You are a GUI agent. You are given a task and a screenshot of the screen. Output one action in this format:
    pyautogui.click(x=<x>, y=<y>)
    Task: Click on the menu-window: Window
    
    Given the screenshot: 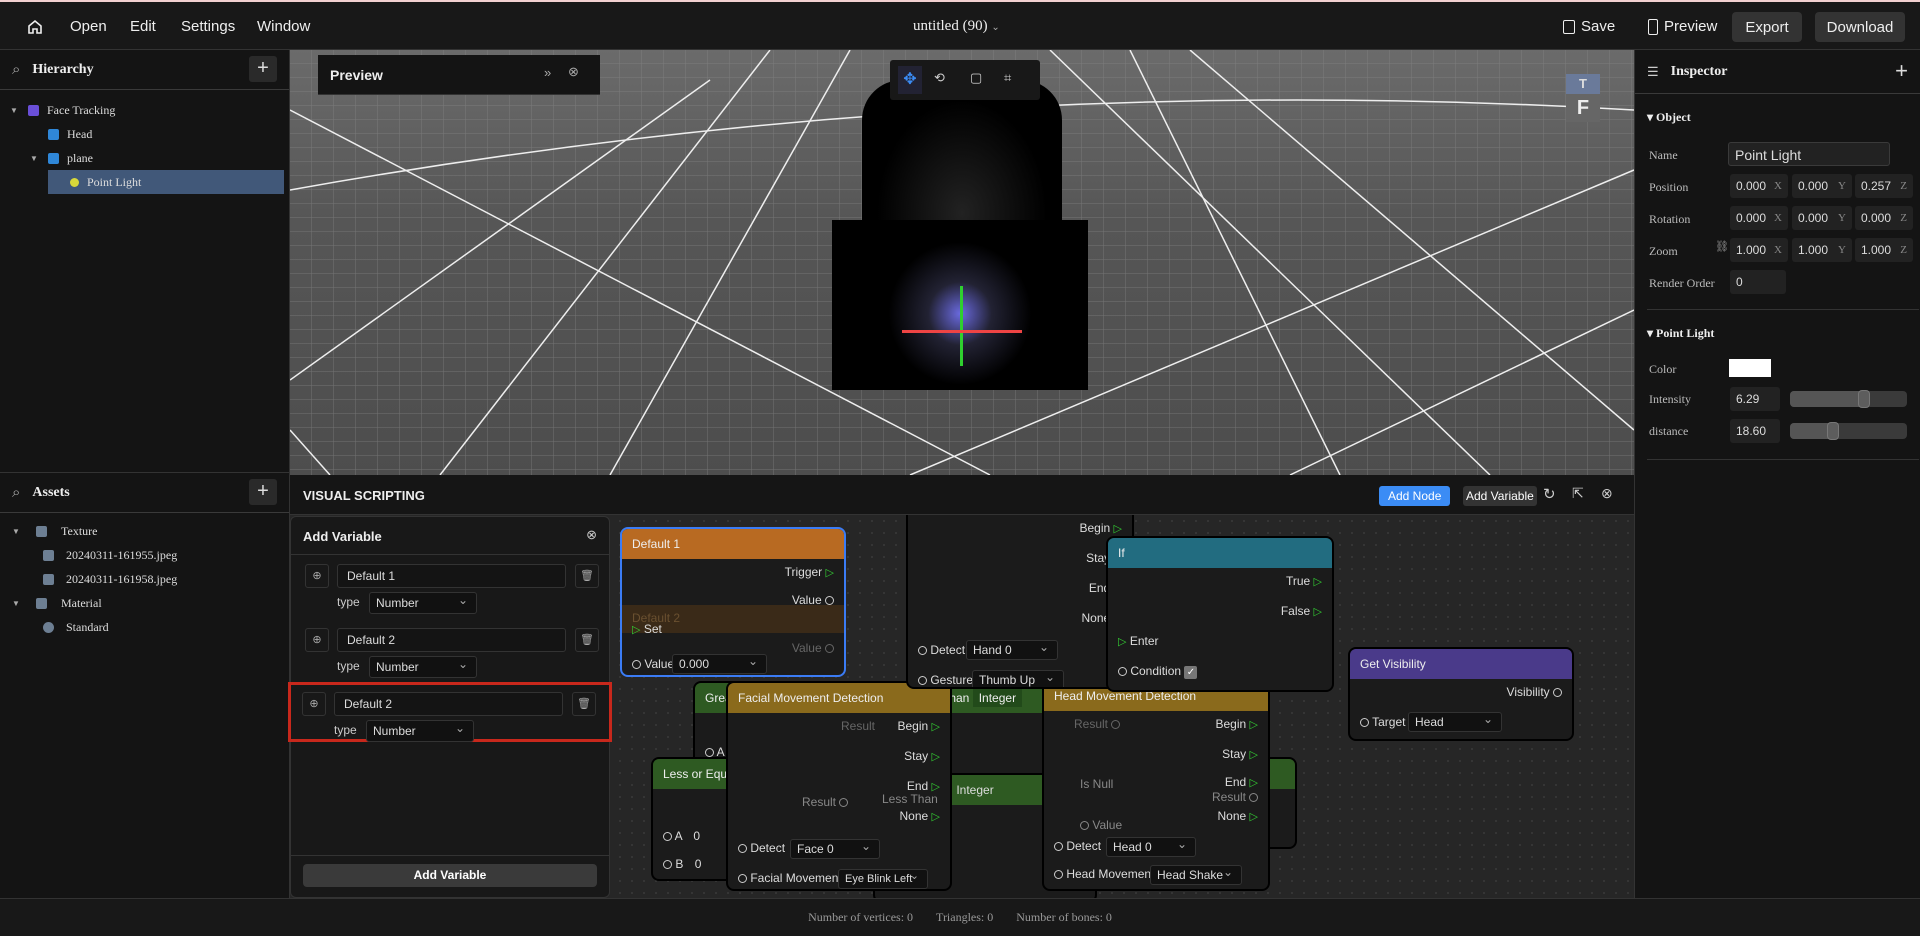 What is the action you would take?
    pyautogui.click(x=283, y=26)
    